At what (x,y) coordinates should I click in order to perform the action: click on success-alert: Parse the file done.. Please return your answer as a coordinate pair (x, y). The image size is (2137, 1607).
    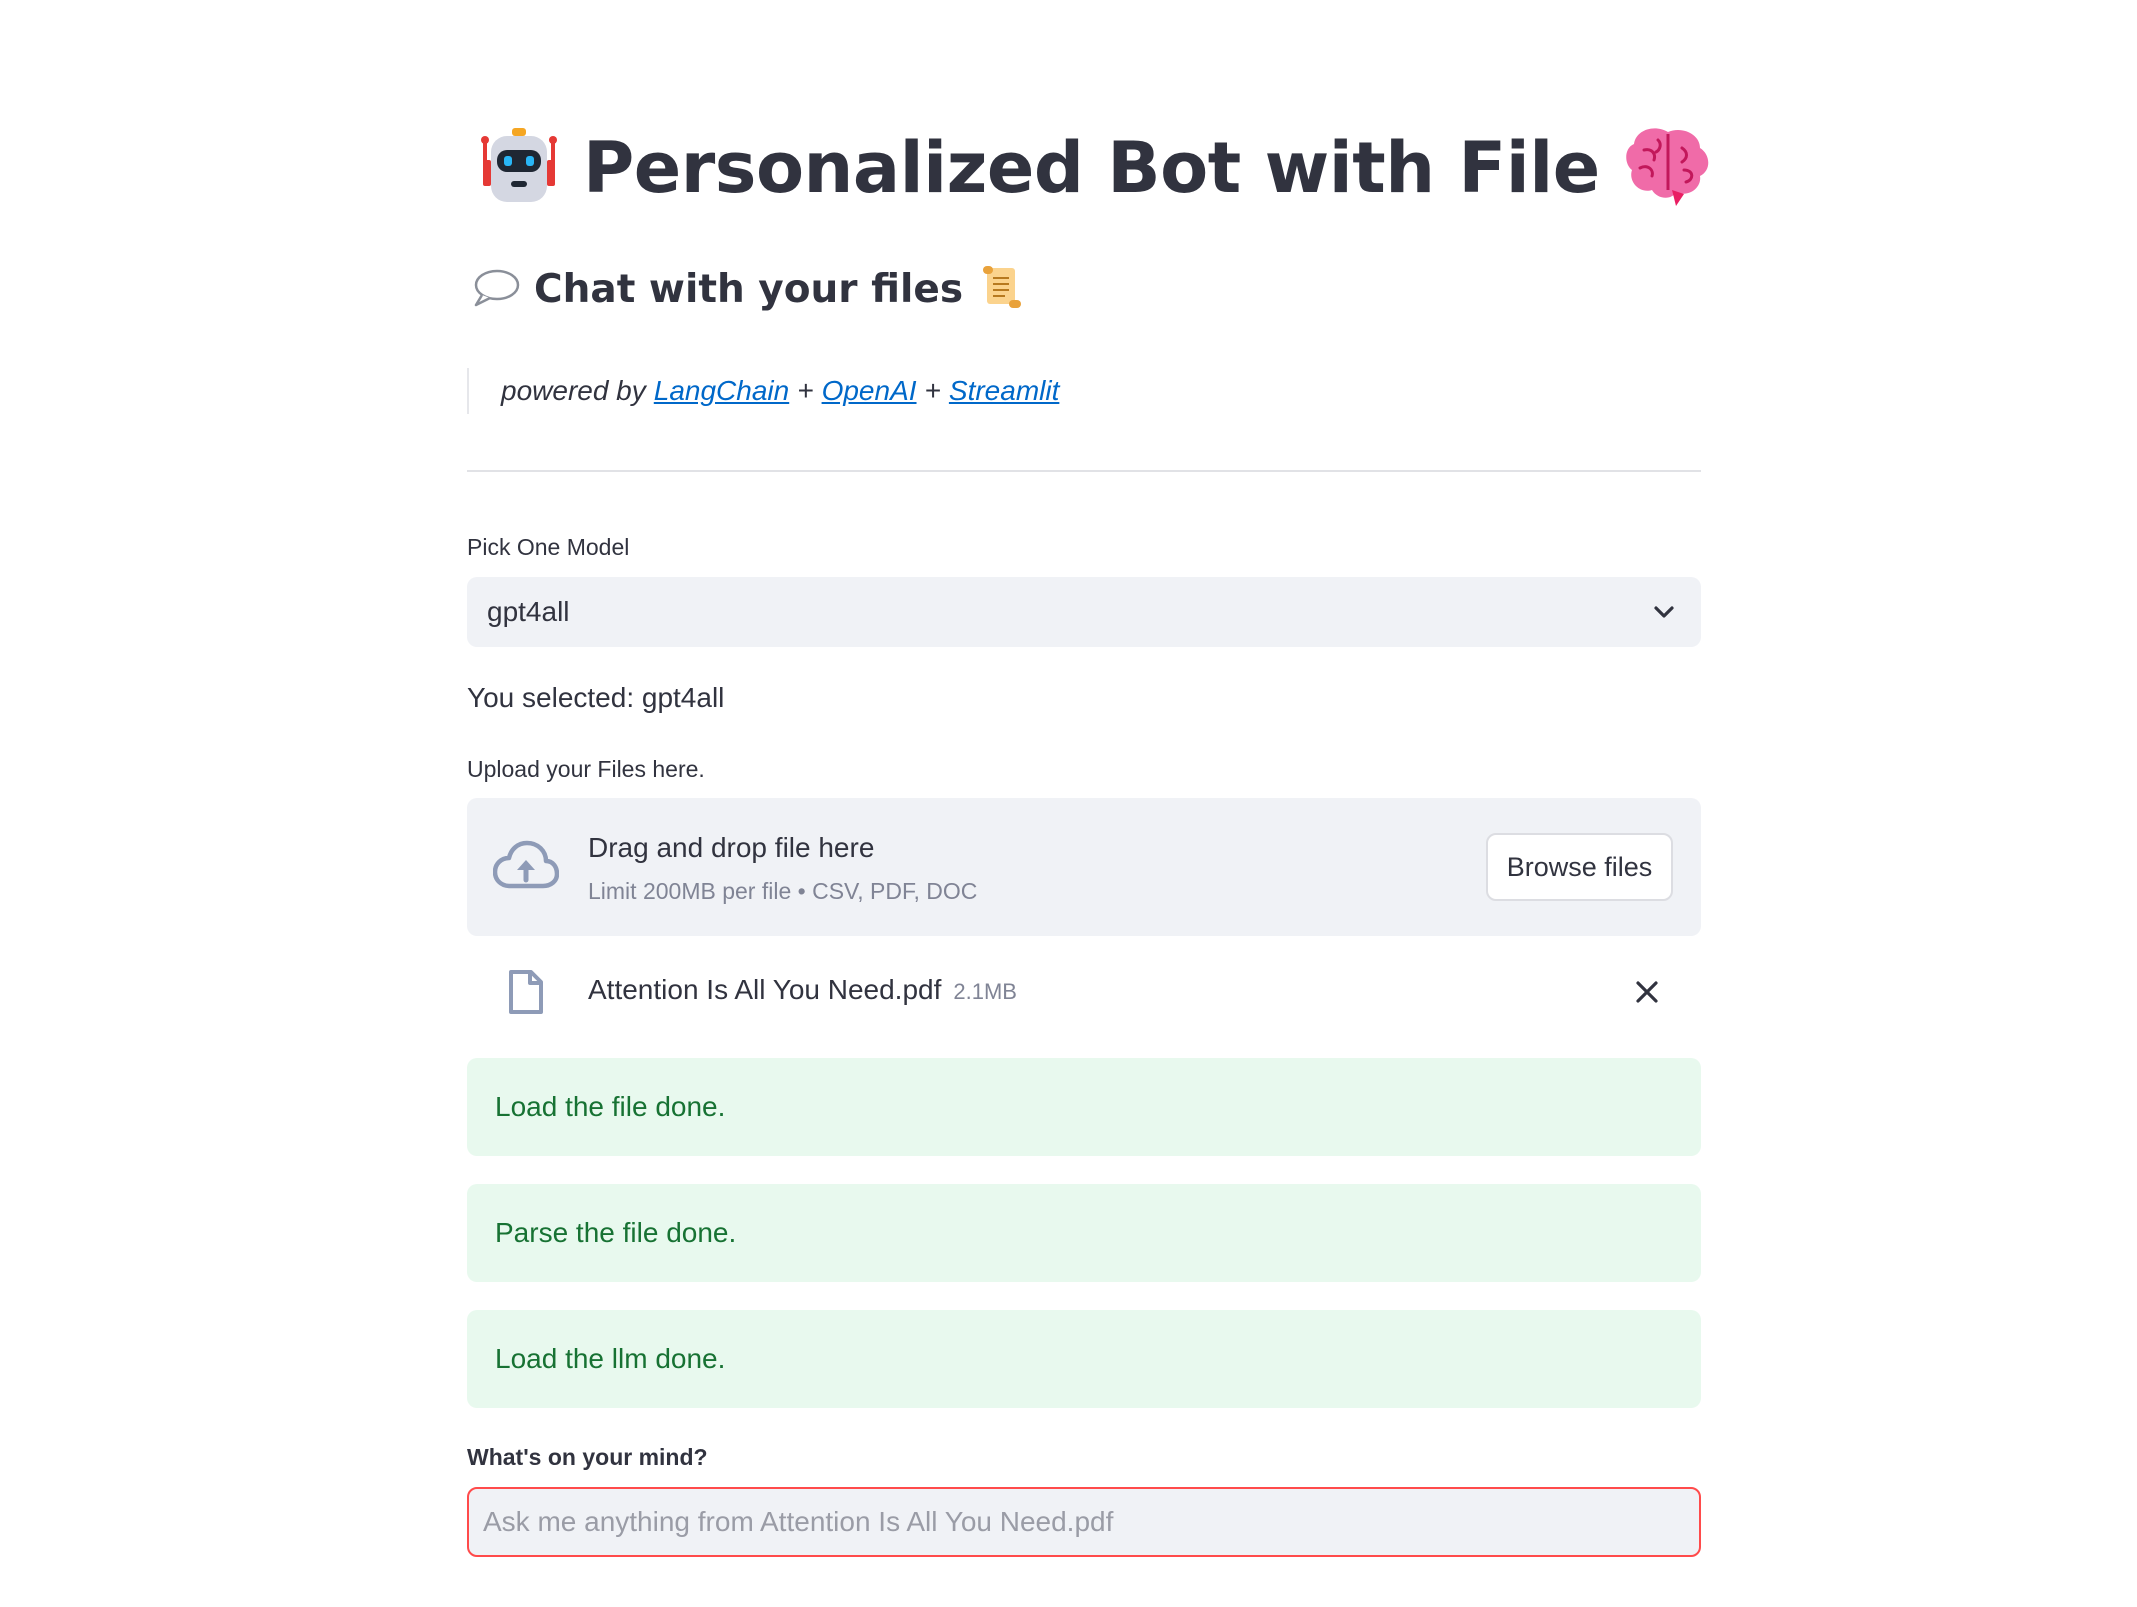
    Looking at the image, I should click on (1084, 1233).